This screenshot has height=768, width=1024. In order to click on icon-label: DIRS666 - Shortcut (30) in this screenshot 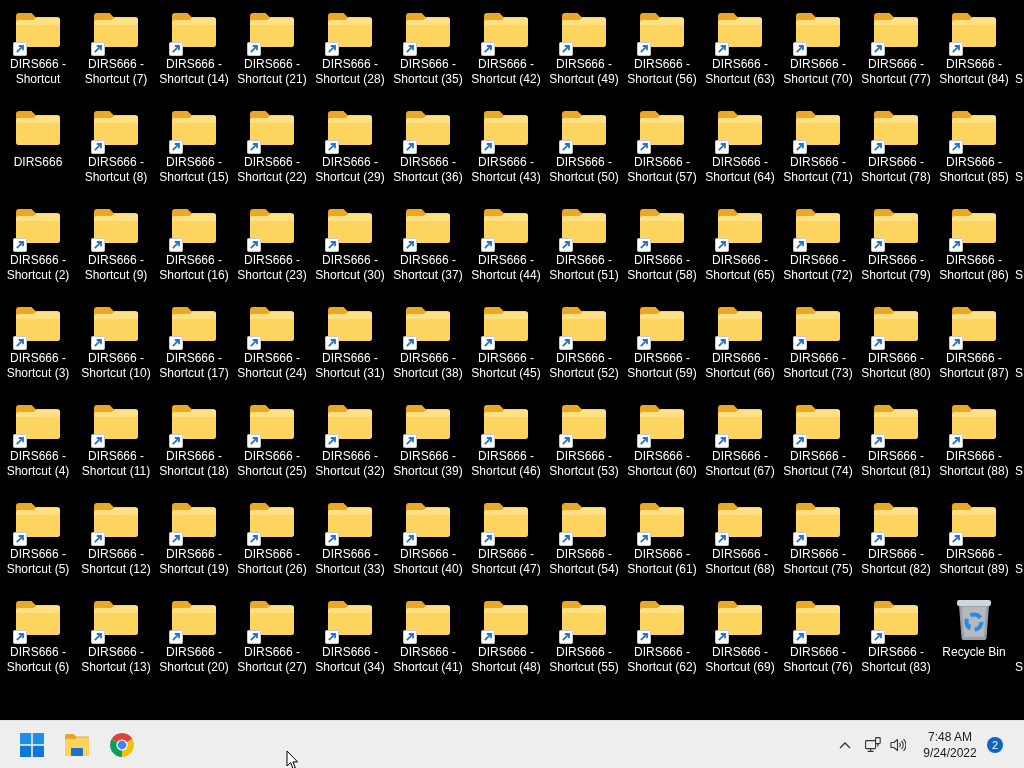, I will do `click(350, 268)`.